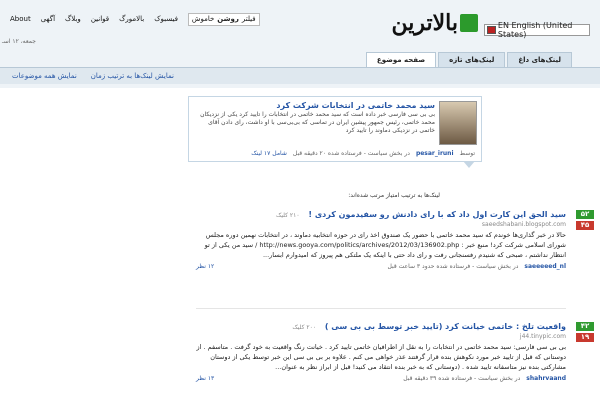 The width and height of the screenshot is (600, 418). Describe the element at coordinates (44, 76) in the screenshot. I see `show-all-topics-link: نمایش همه موضوعات` at that location.